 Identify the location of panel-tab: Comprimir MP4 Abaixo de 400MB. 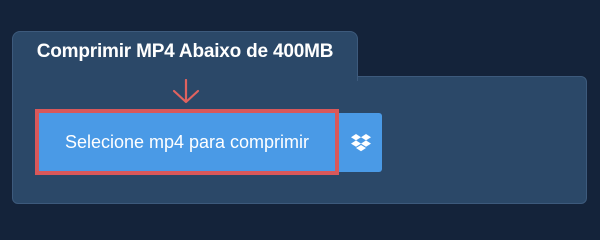
(185, 56).